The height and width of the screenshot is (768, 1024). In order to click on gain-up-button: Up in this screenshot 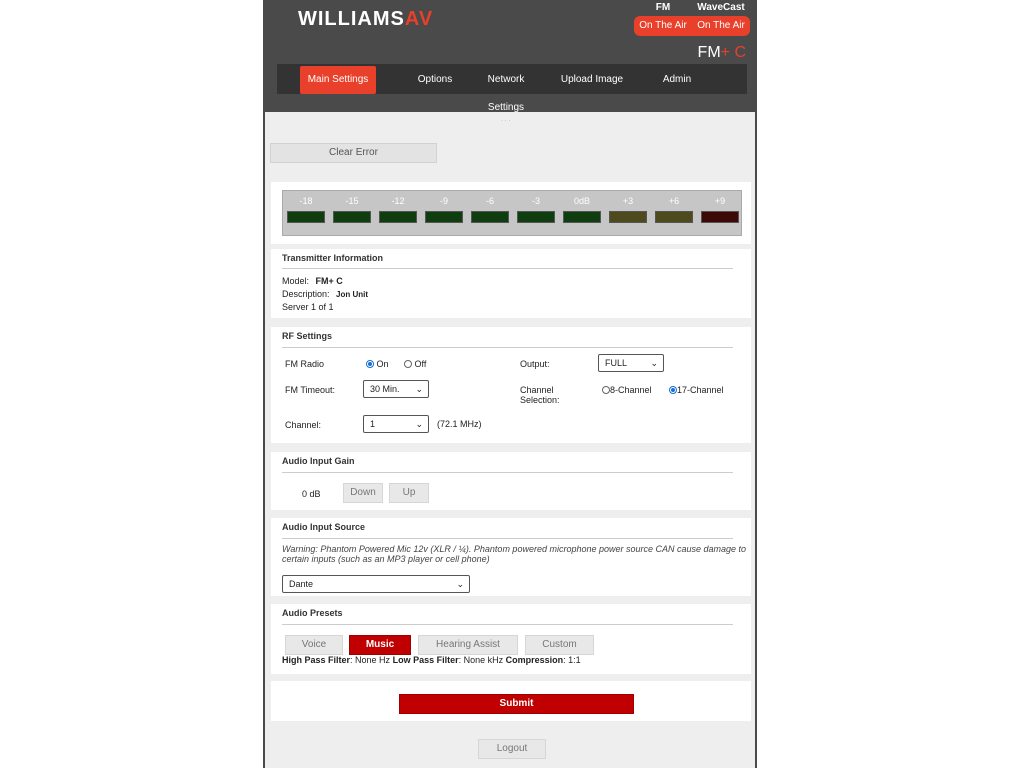, I will do `click(409, 493)`.